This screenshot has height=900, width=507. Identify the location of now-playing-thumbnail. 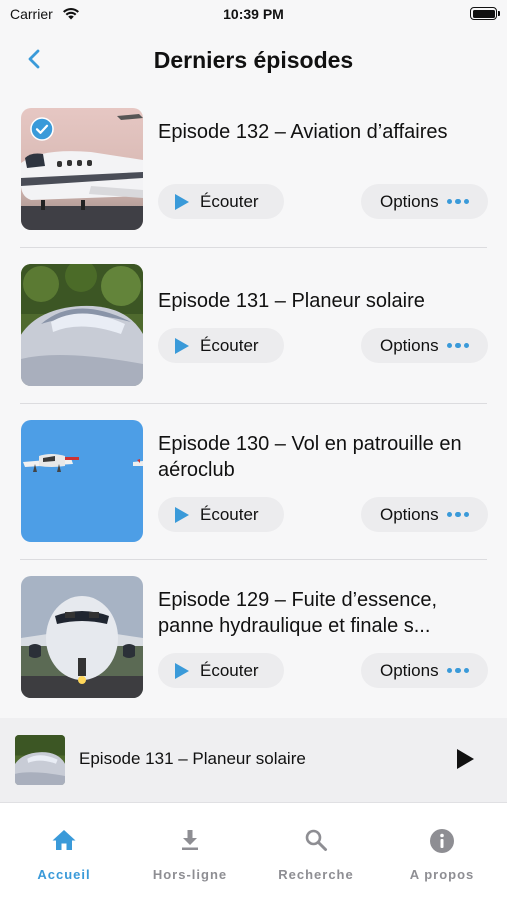
(40, 760).